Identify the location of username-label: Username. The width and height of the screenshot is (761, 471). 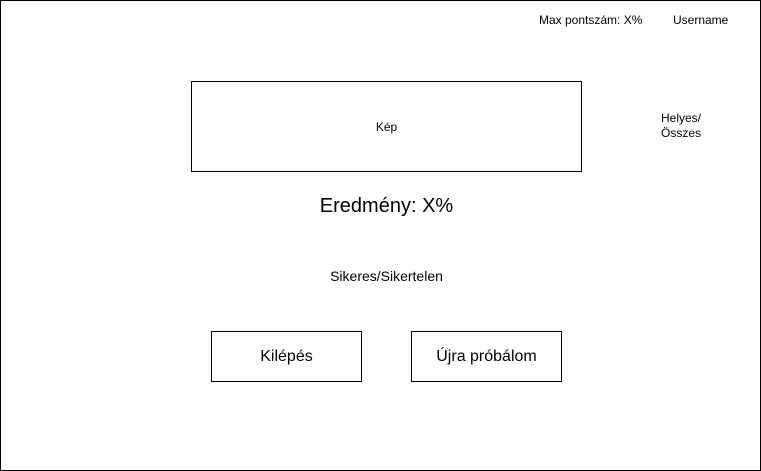
(701, 20).